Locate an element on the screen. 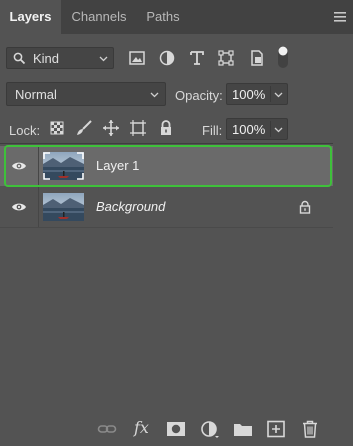 This screenshot has width=353, height=446. panel-tab-bar: Layers Channels Paths is located at coordinates (176, 17).